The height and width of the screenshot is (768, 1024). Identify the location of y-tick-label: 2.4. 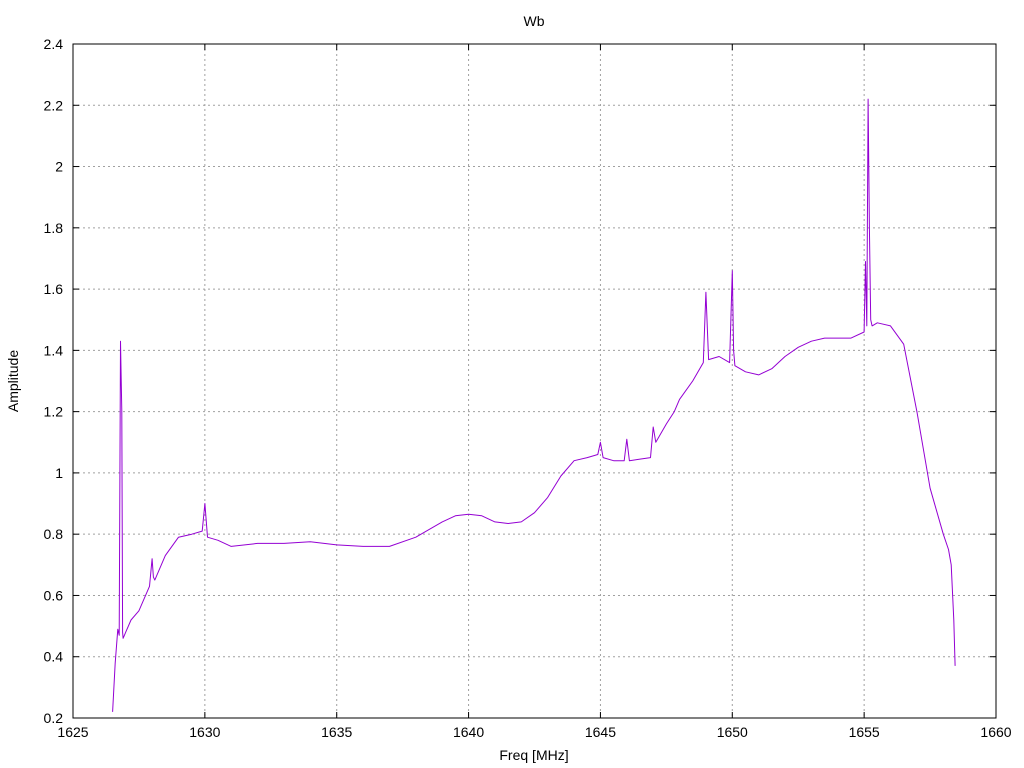
(54, 44).